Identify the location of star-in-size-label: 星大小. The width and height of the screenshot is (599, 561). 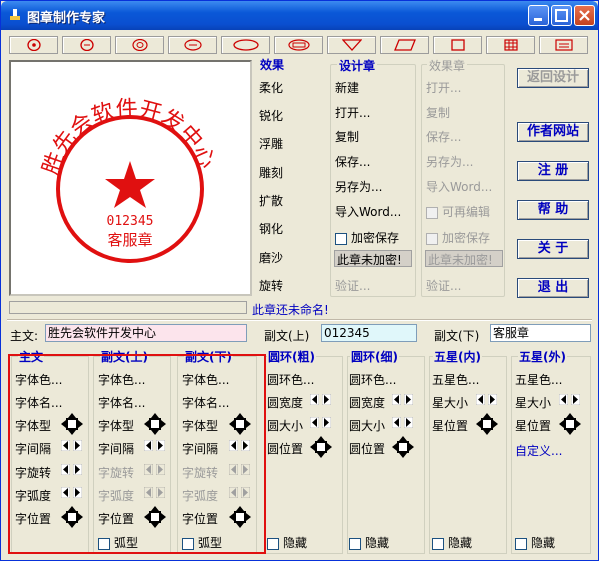
(450, 403).